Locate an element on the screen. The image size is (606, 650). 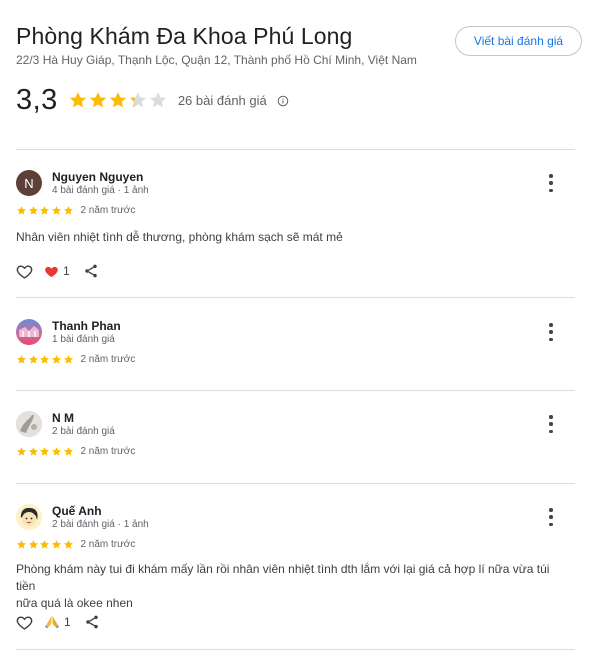
reaction-heart: 1 is located at coordinates (57, 271).